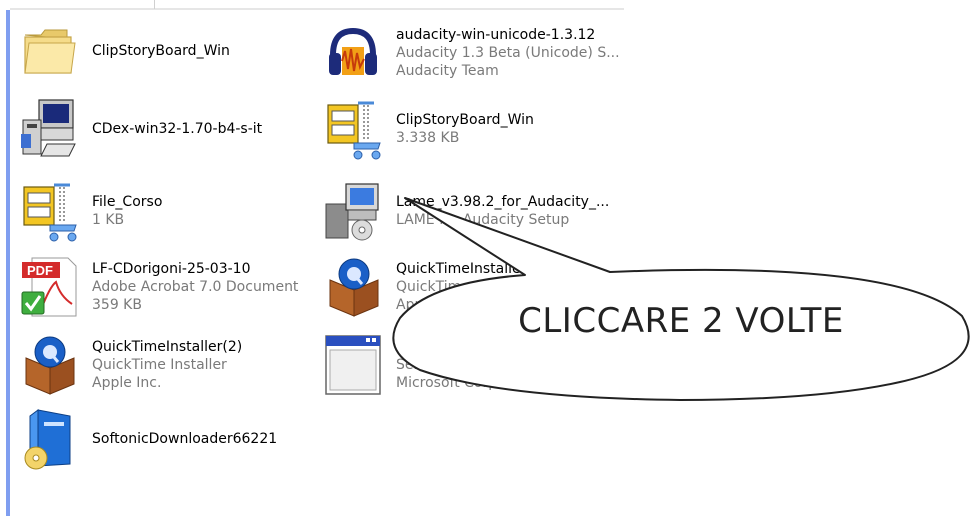 This screenshot has width=974, height=520. Describe the element at coordinates (353, 211) in the screenshot. I see `installer-icon` at that location.